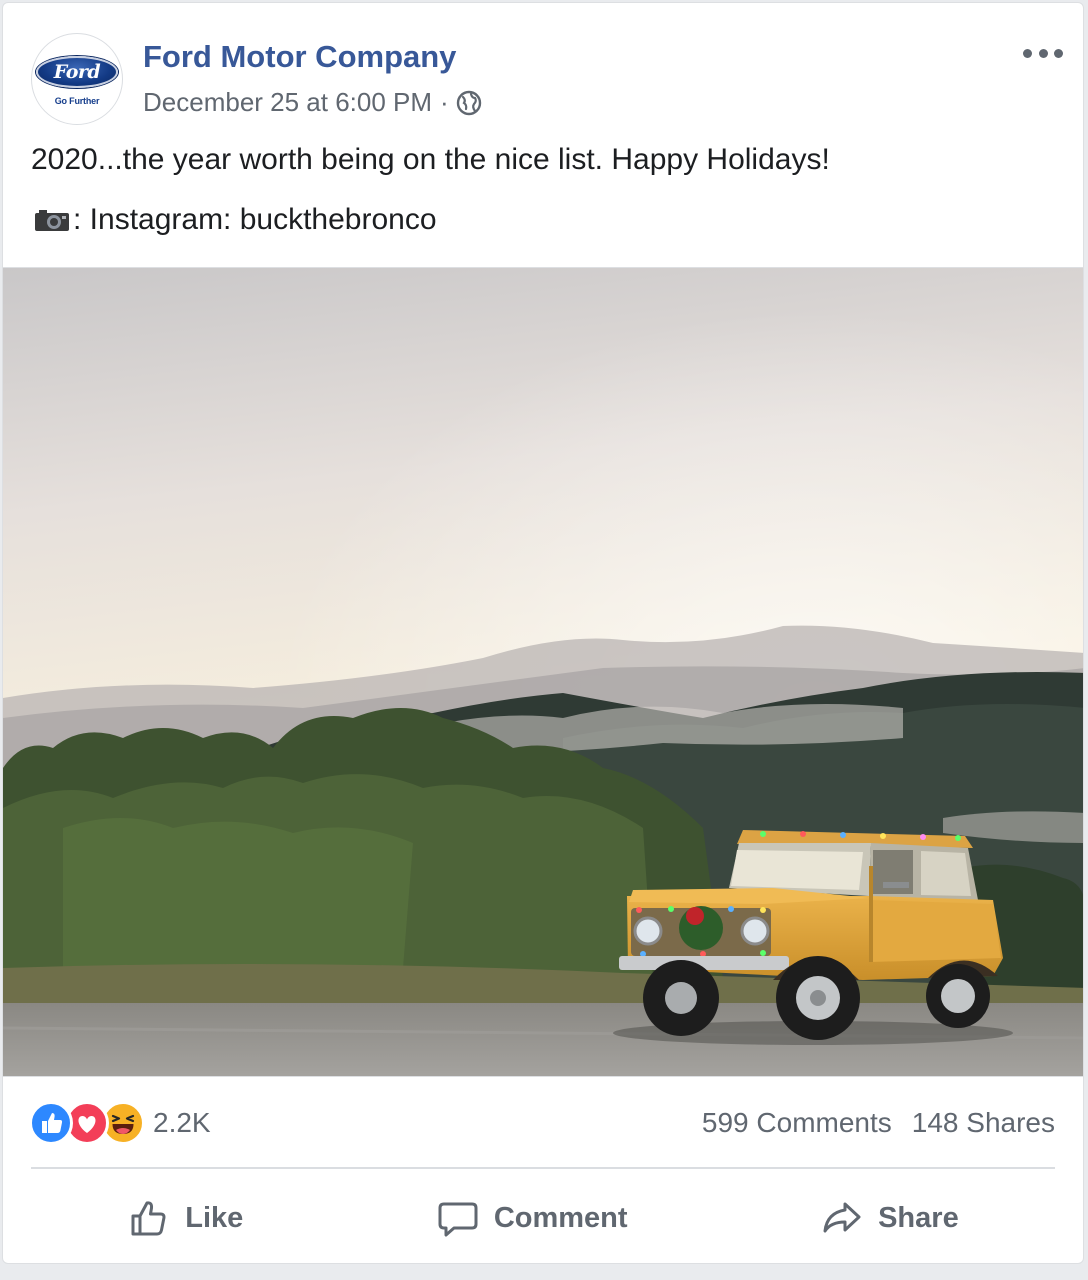  Describe the element at coordinates (182, 1123) in the screenshot. I see `reaction-count: 2.2K` at that location.